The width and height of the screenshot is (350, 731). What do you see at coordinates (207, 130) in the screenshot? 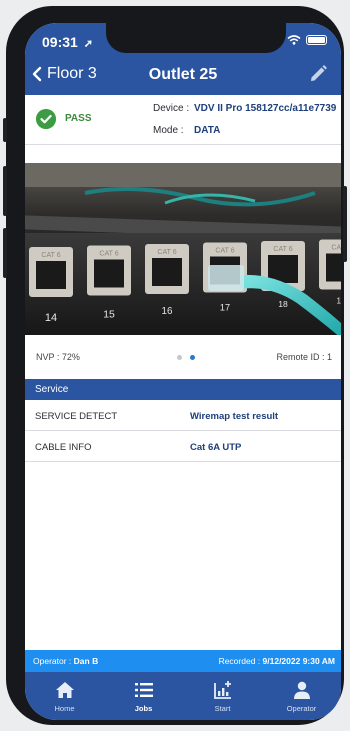
I see `mode-value: DATA` at bounding box center [207, 130].